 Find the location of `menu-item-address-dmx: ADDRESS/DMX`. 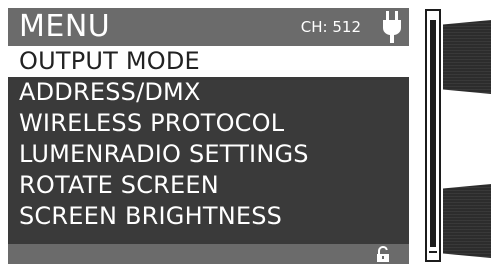

menu-item-address-dmx: ADDRESS/DMX is located at coordinates (208, 92).